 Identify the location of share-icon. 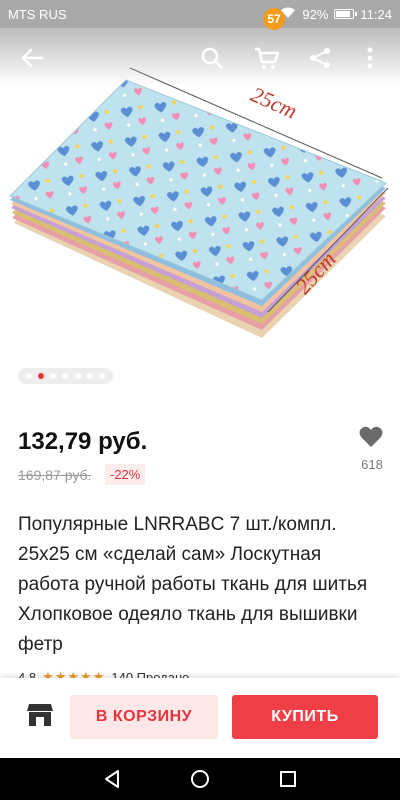
(320, 58).